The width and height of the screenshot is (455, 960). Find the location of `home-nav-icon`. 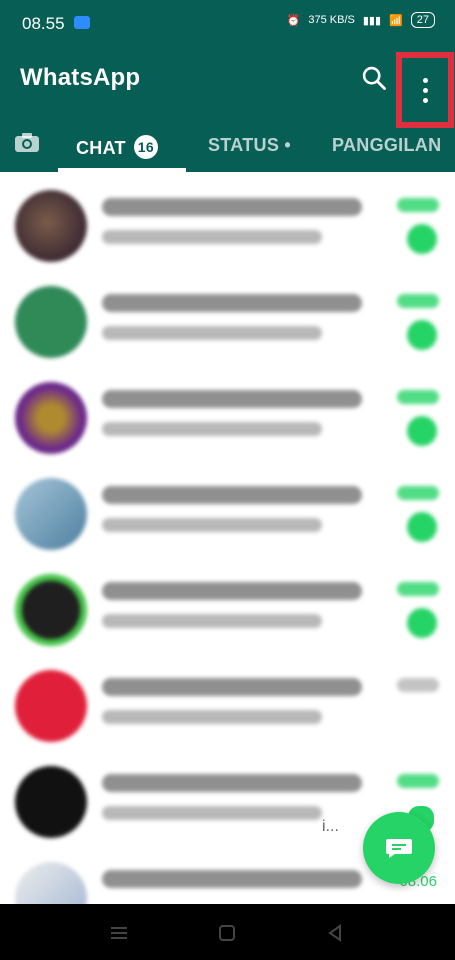

home-nav-icon is located at coordinates (227, 933).